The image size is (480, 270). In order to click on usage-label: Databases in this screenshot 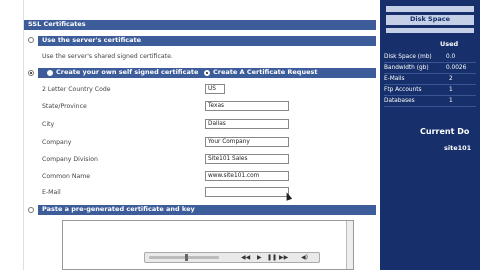, I will do `click(399, 101)`.